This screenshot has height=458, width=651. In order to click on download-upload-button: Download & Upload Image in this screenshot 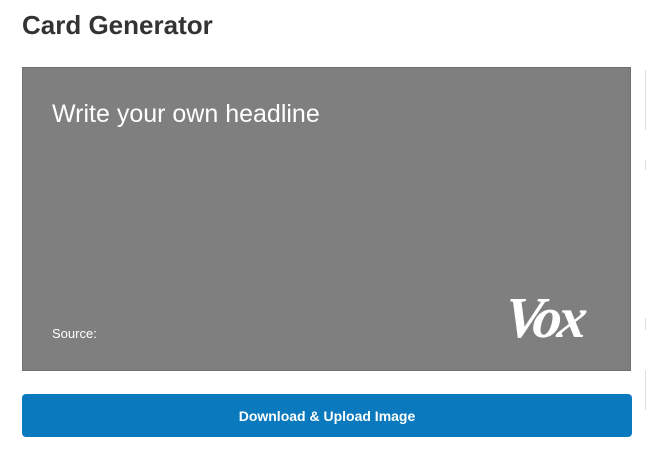, I will do `click(327, 415)`.